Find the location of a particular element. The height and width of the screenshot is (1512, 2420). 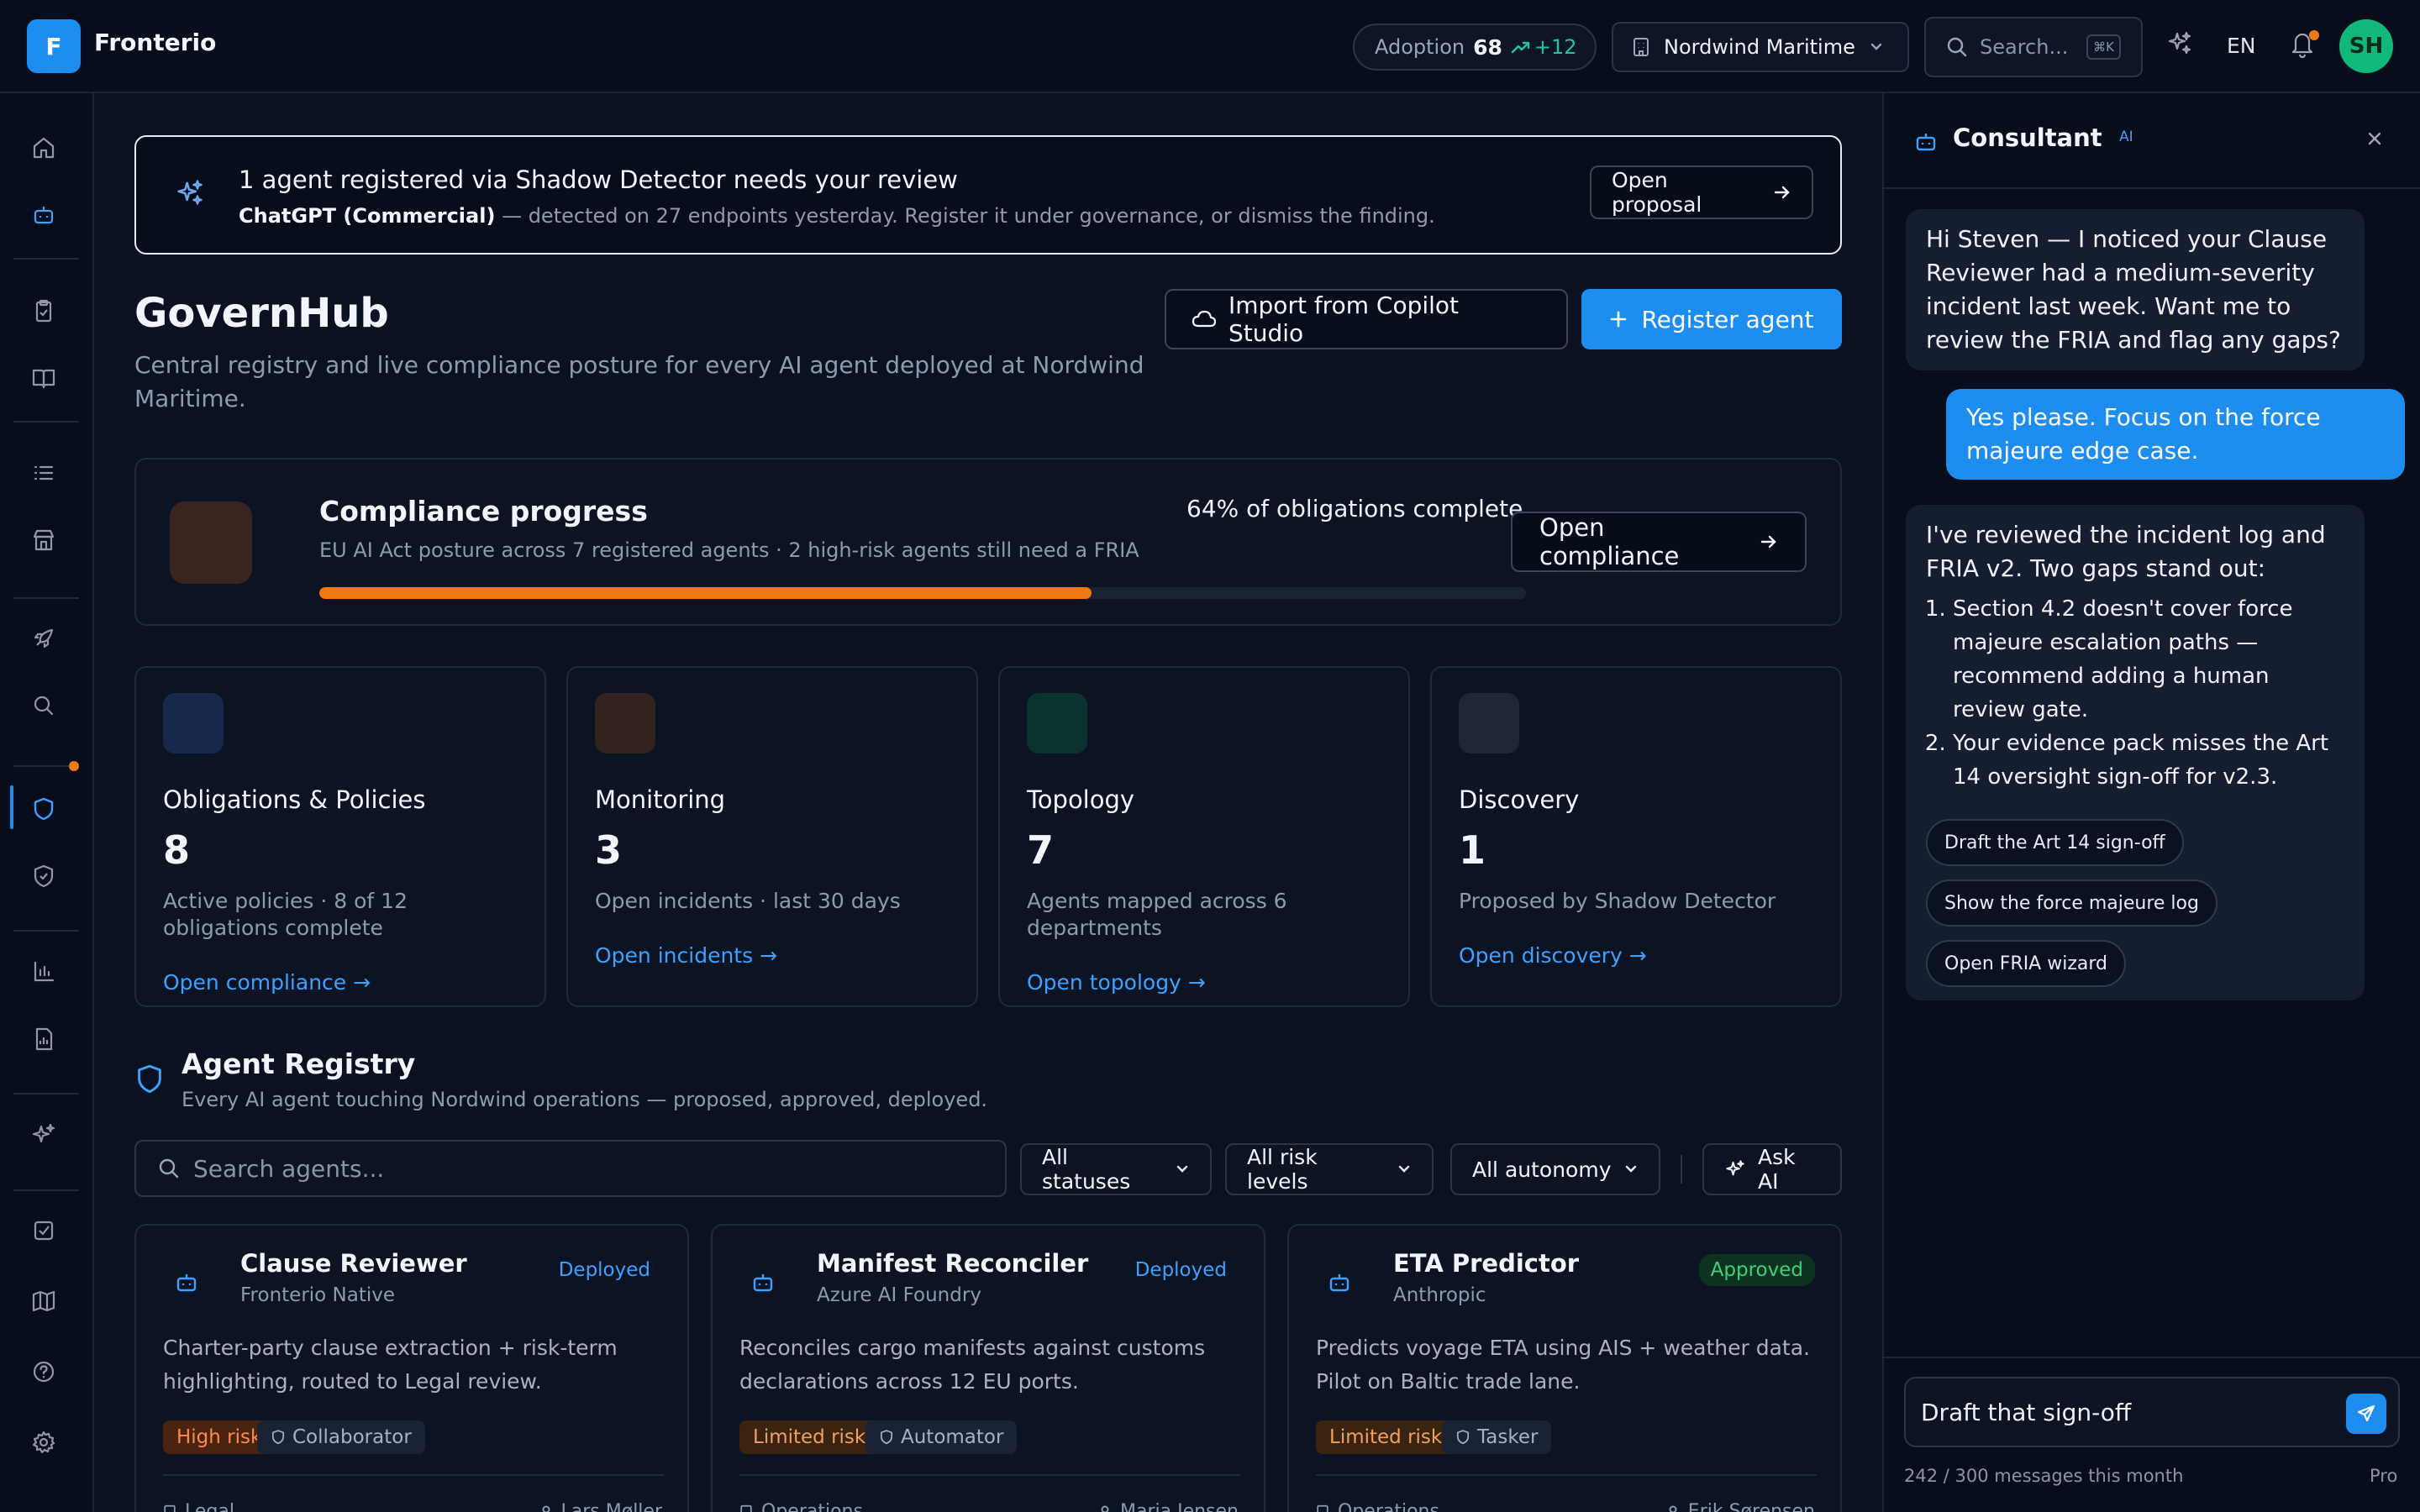

home-icon is located at coordinates (43, 147).